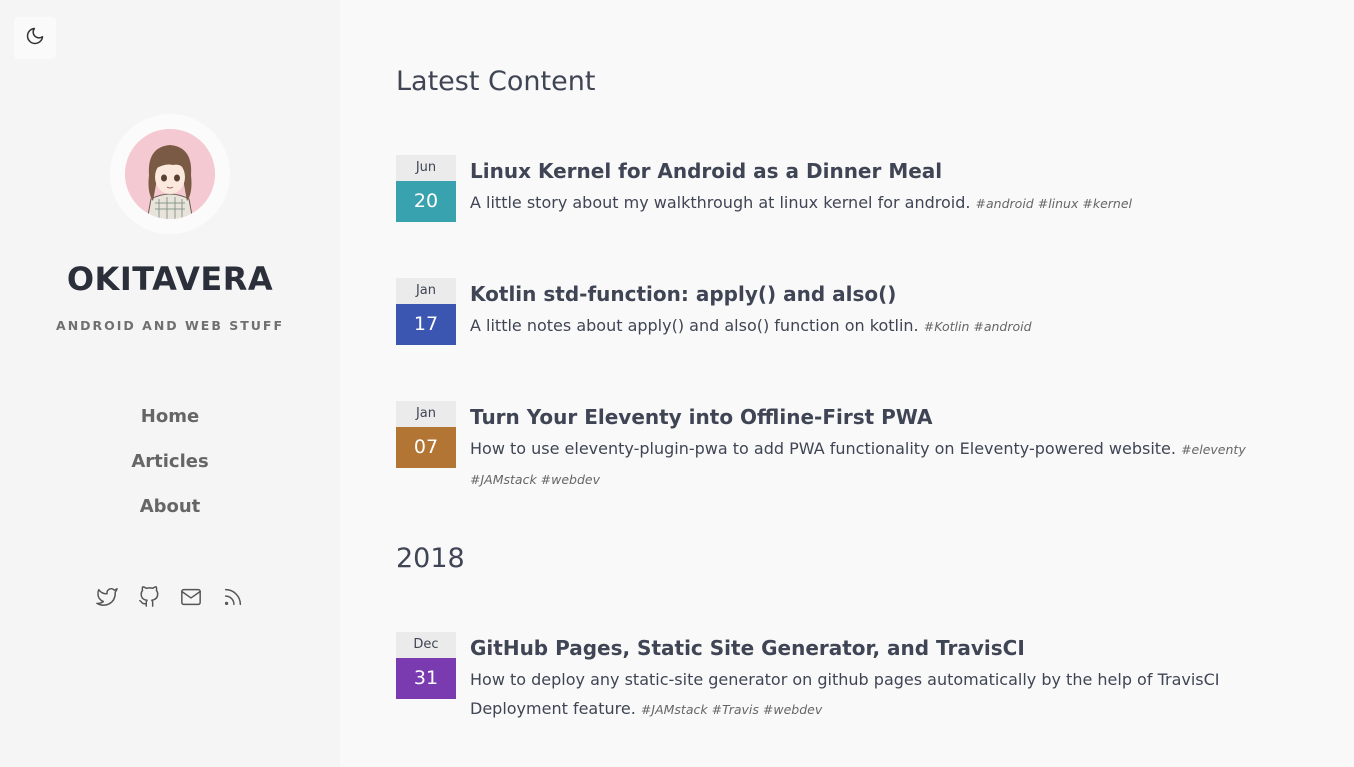 This screenshot has height=767, width=1354. I want to click on theme-toggle-button, so click(35, 38).